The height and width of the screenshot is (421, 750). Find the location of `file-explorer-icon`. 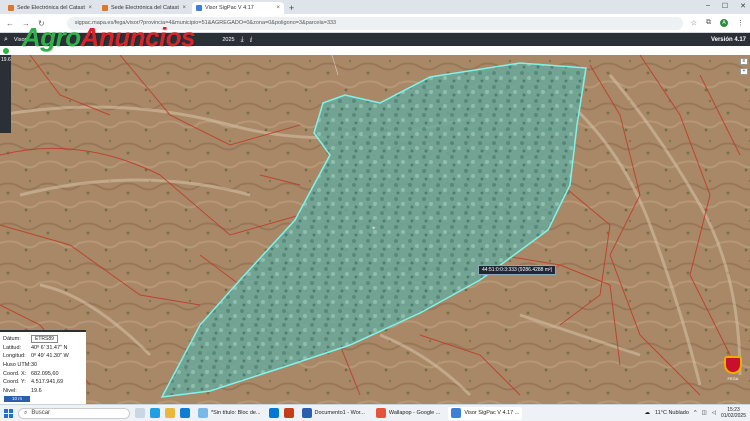

file-explorer-icon is located at coordinates (170, 413).